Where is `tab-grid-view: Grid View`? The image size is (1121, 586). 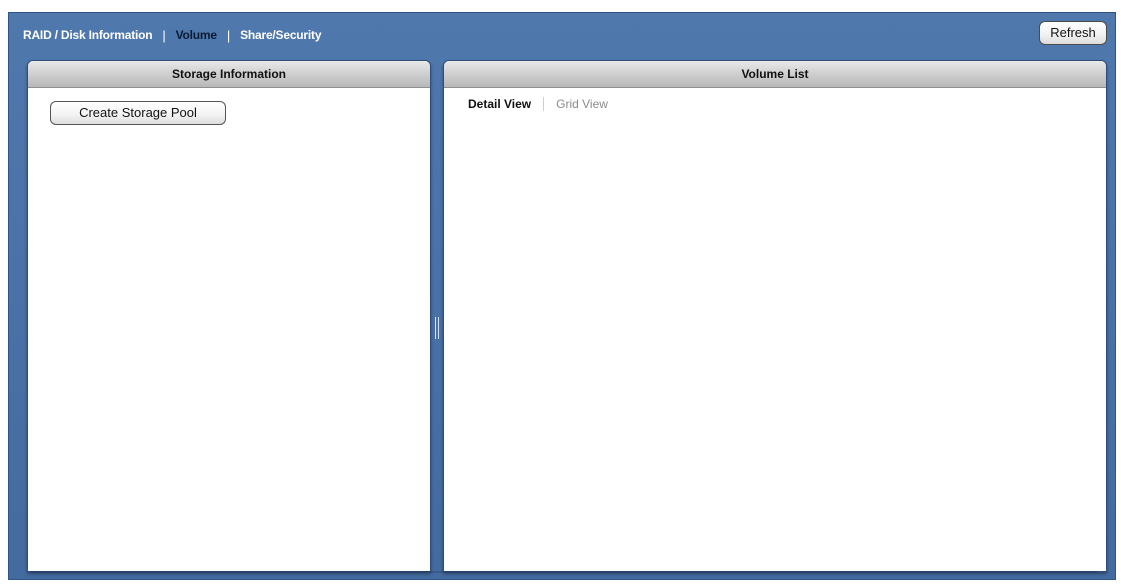 tab-grid-view: Grid View is located at coordinates (582, 104).